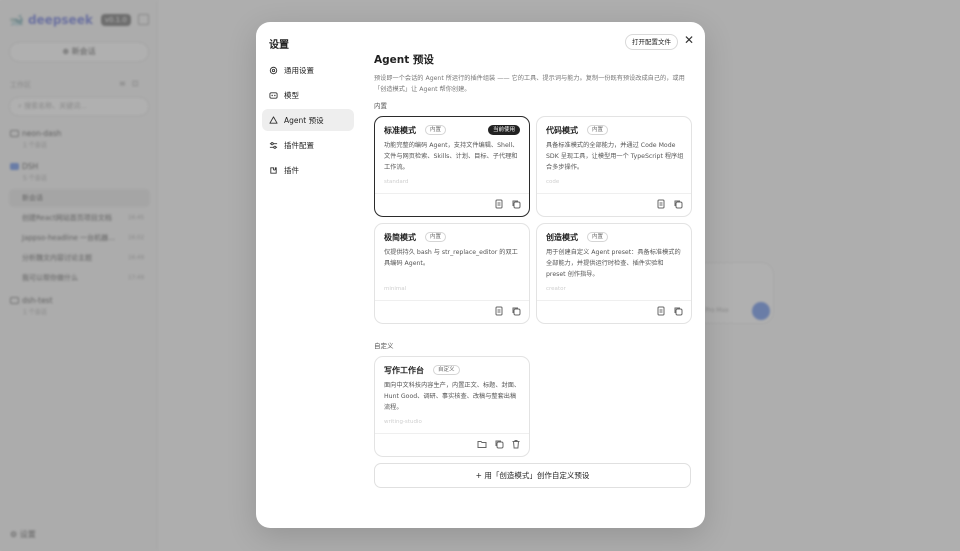  I want to click on preset-name: 创造模式, so click(562, 237).